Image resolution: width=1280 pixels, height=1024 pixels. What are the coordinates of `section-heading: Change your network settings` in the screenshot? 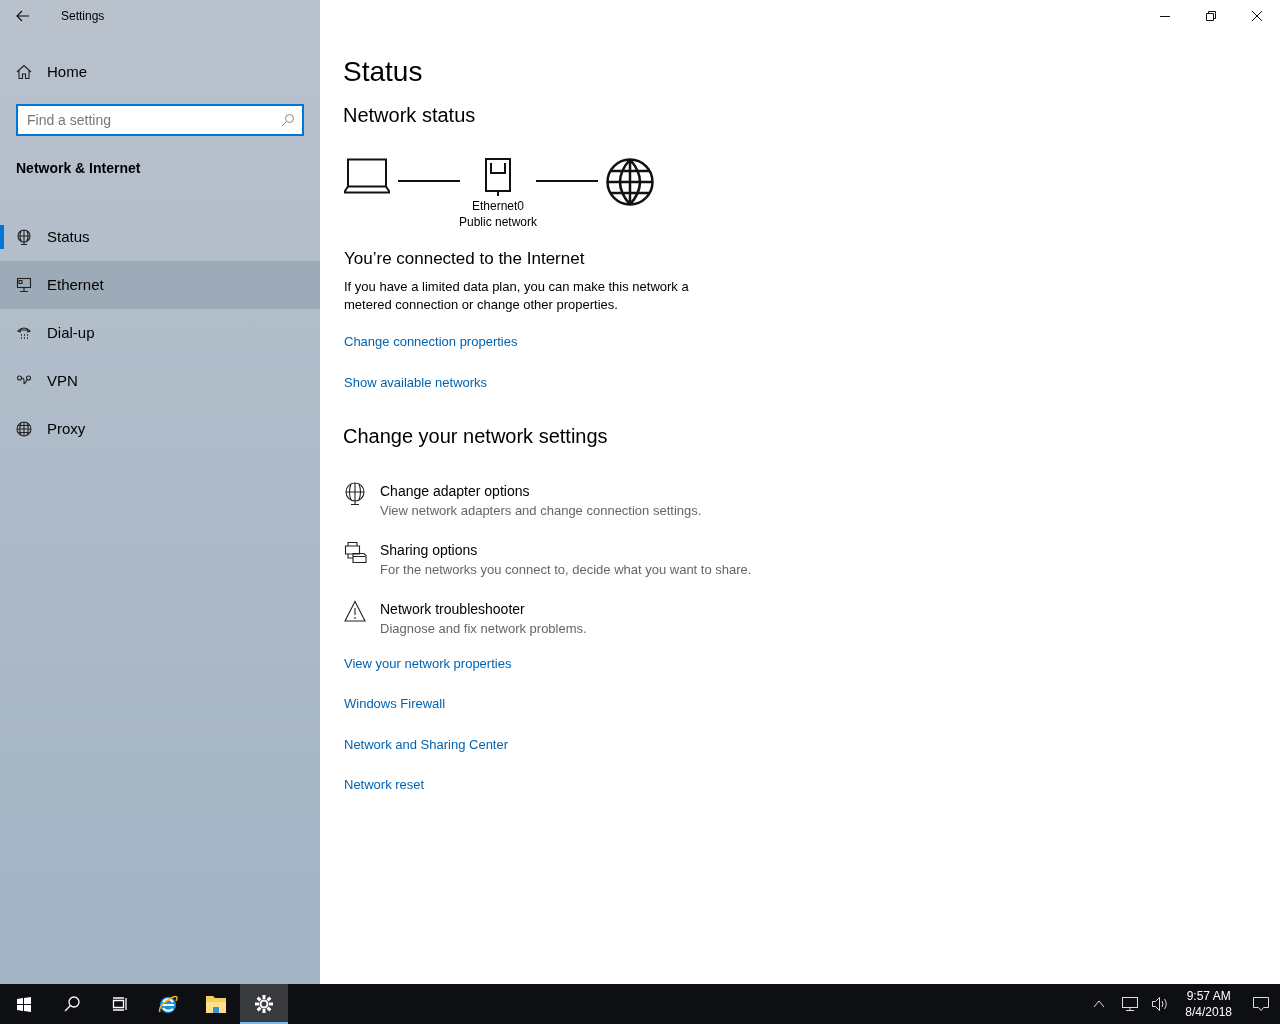 It's located at (476, 436).